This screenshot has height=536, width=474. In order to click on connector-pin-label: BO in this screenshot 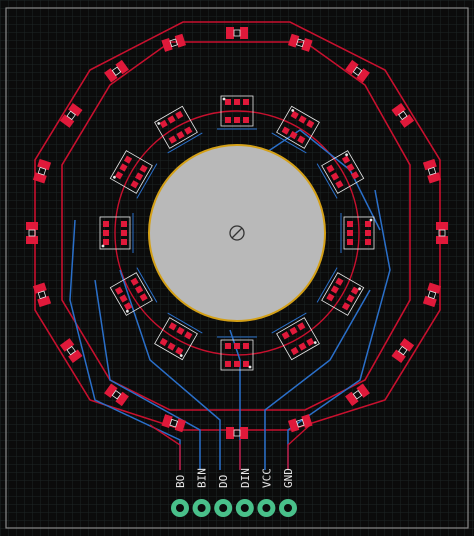, I will do `click(180, 481)`.